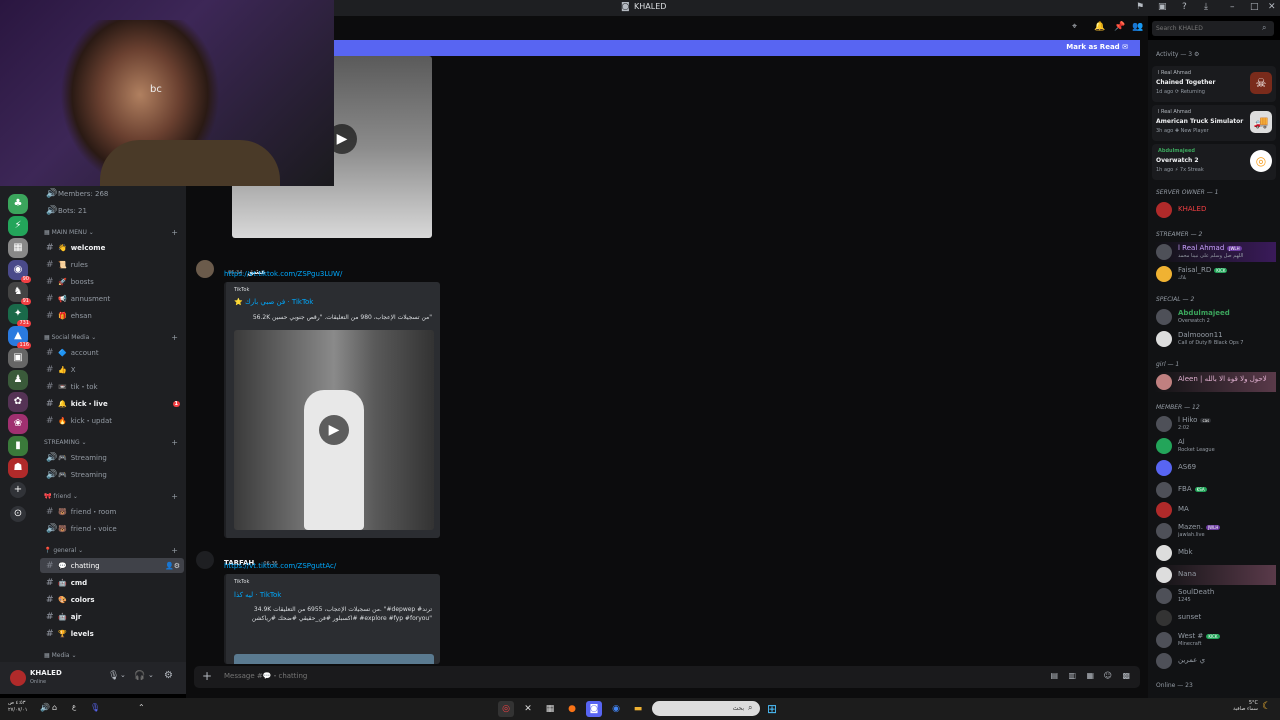 This screenshot has height=720, width=1280. What do you see at coordinates (1215, 424) in the screenshot?
I see `member-item: l Hiko cas 2:02` at bounding box center [1215, 424].